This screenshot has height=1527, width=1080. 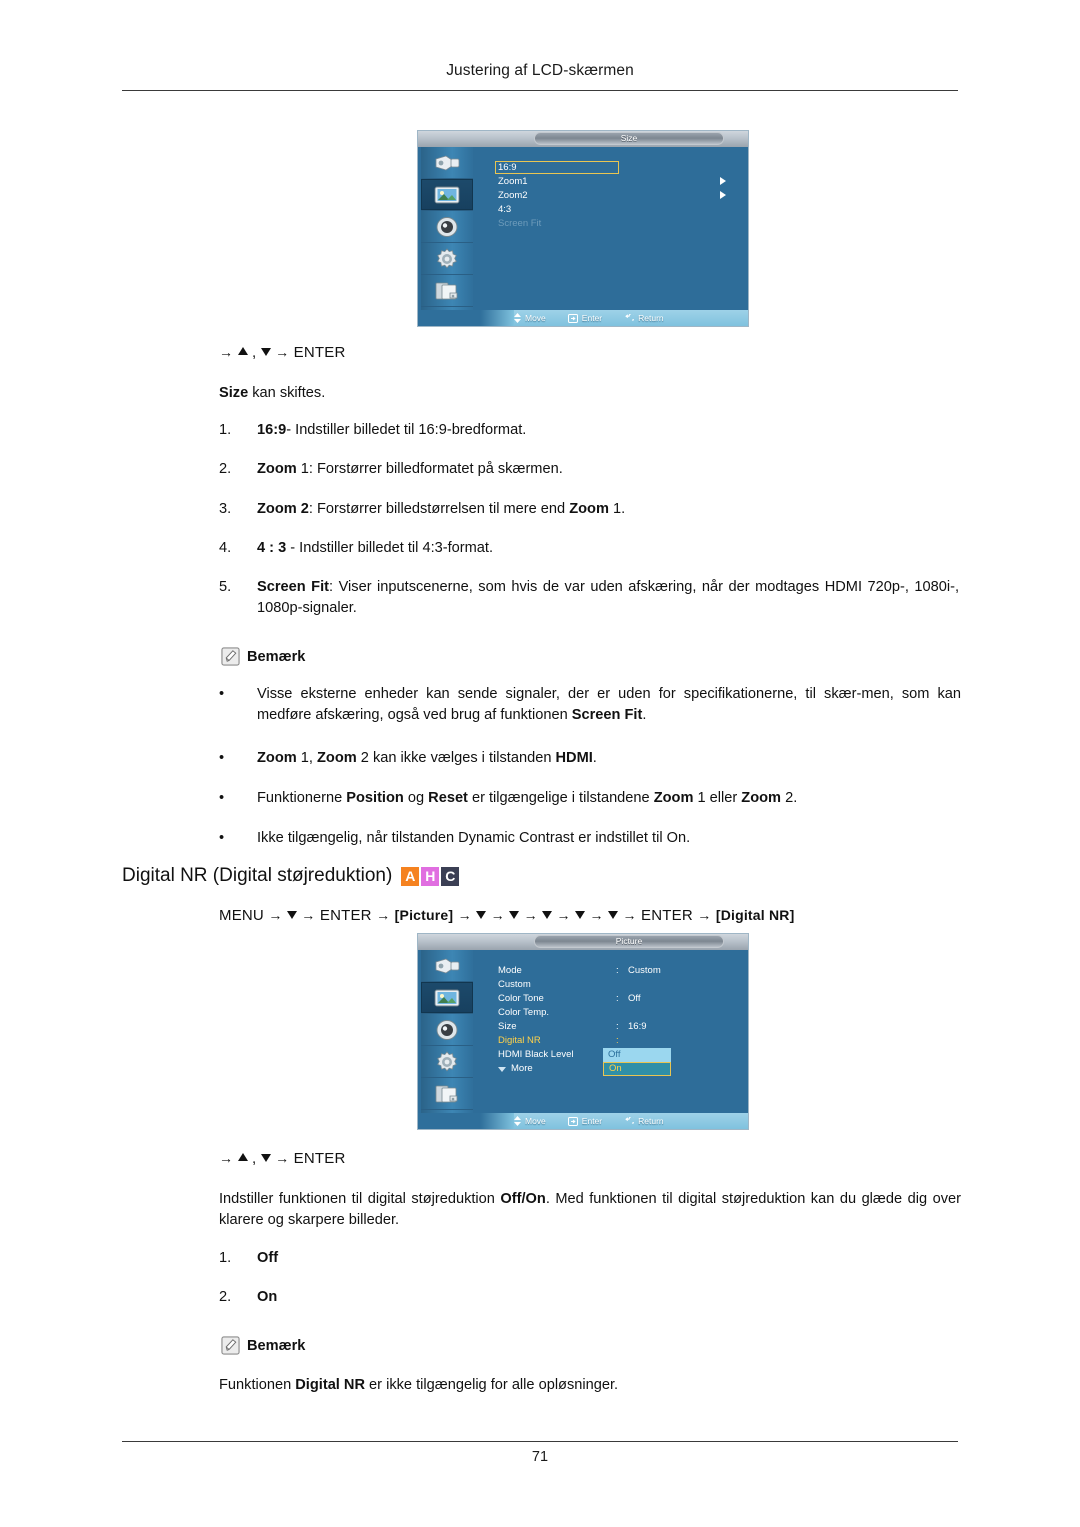 I want to click on digital-nr-dropdown: Off On, so click(x=637, y=1062).